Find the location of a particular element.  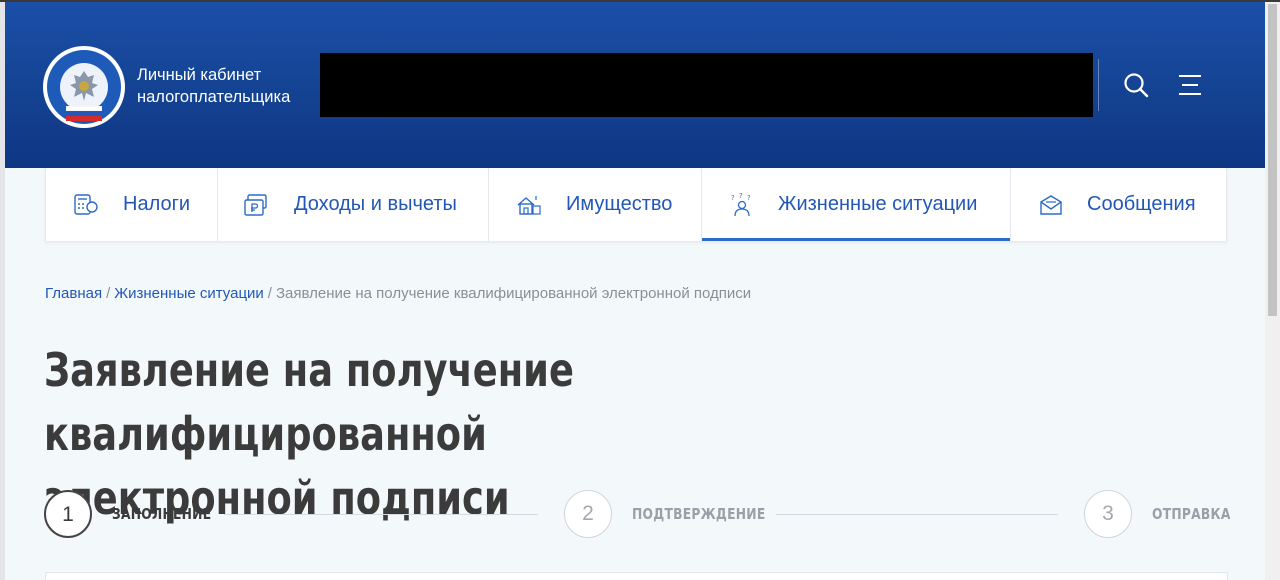

nav-label-property: Имущество is located at coordinates (619, 204).